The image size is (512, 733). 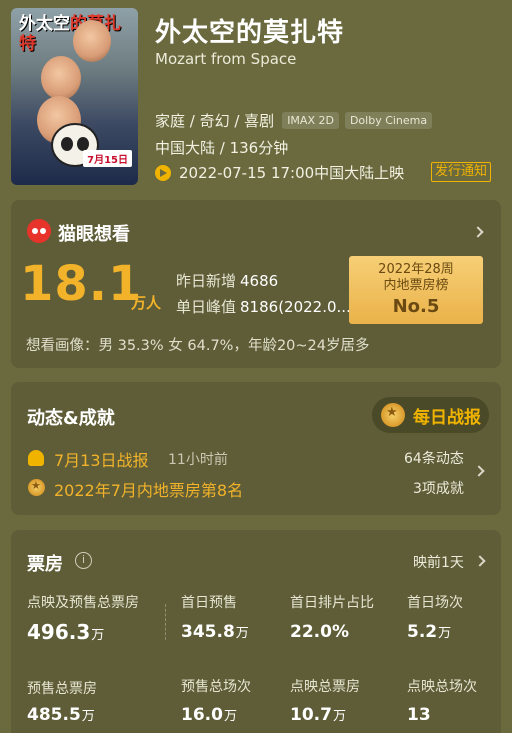 I want to click on want-to-see-unit: 万人, so click(x=146, y=303).